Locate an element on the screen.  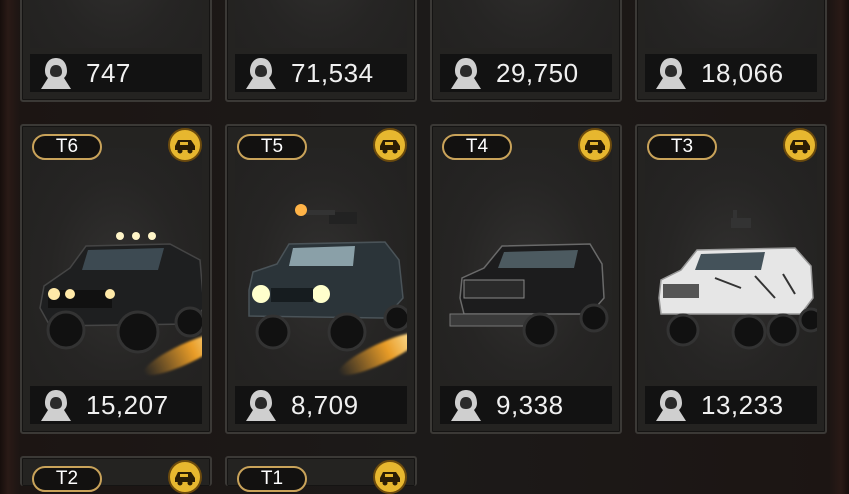
vehicle-card-top-1: 747 is located at coordinates (116, 51).